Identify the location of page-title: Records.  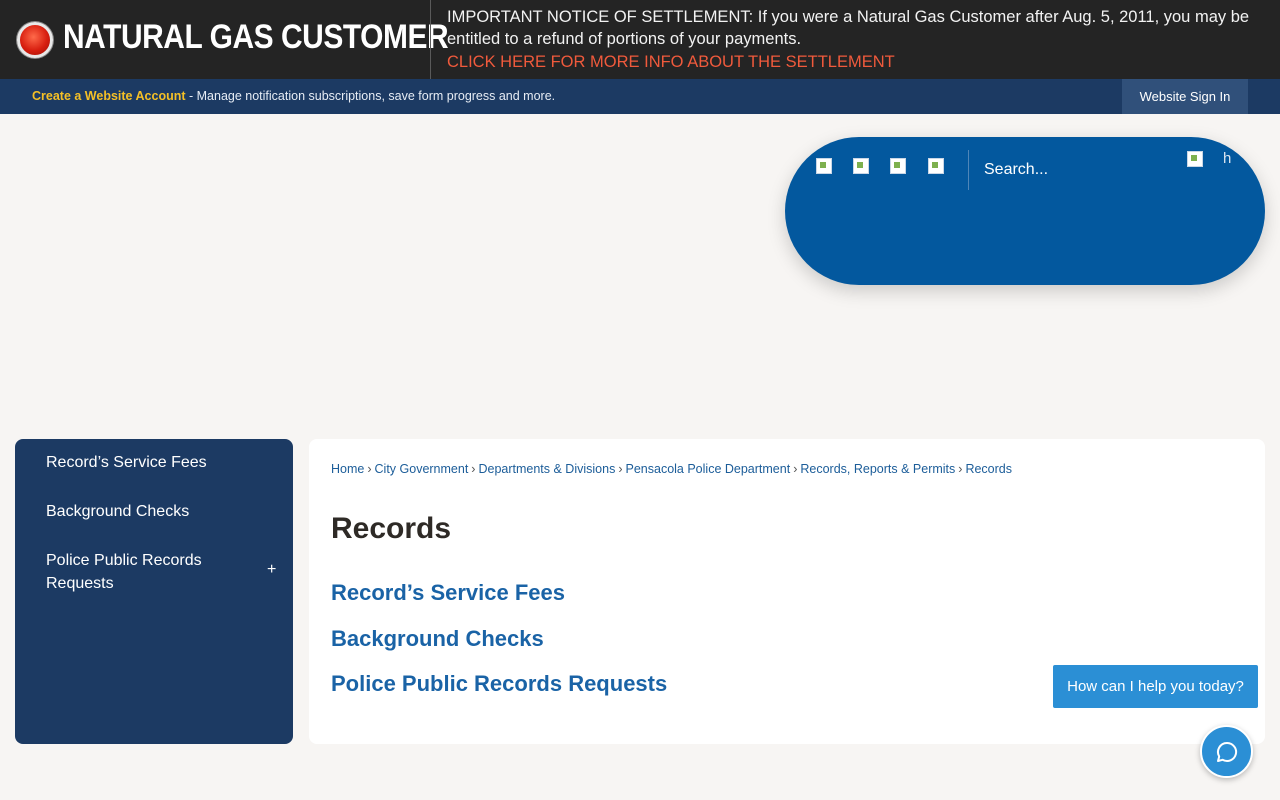
(391, 528).